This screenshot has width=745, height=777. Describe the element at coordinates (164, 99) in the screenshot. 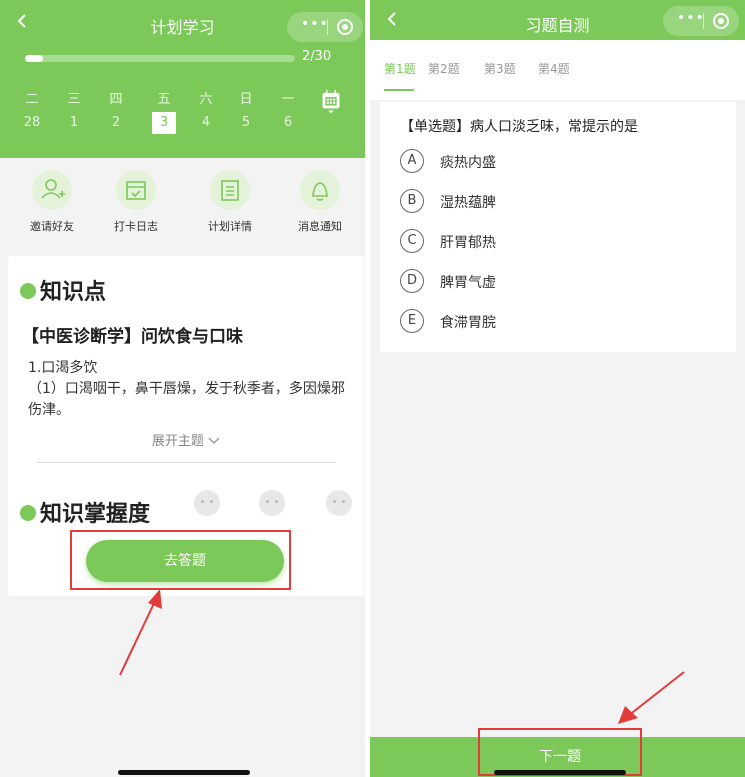

I see `weekday-label: 五` at that location.